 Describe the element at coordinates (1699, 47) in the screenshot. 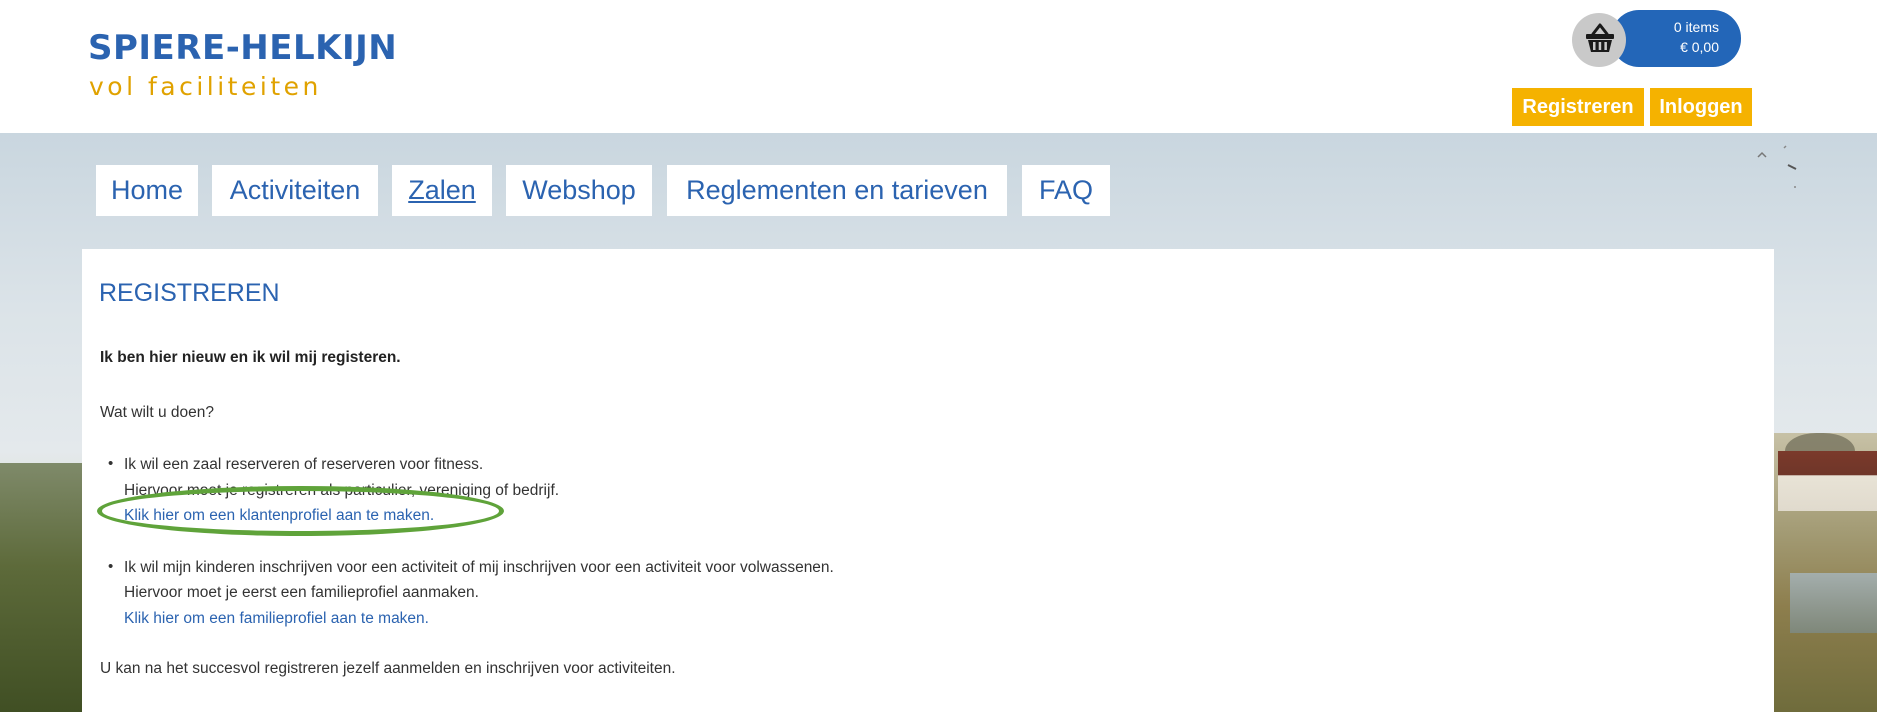

I see `cart-total: € 0,00` at that location.